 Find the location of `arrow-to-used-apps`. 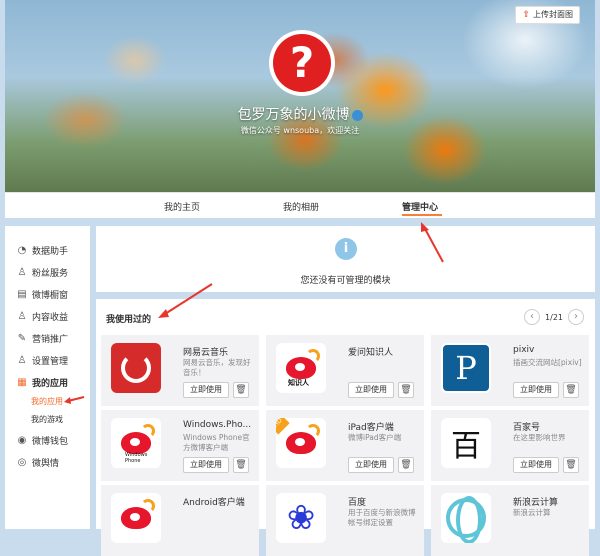

arrow-to-used-apps is located at coordinates (188, 299).